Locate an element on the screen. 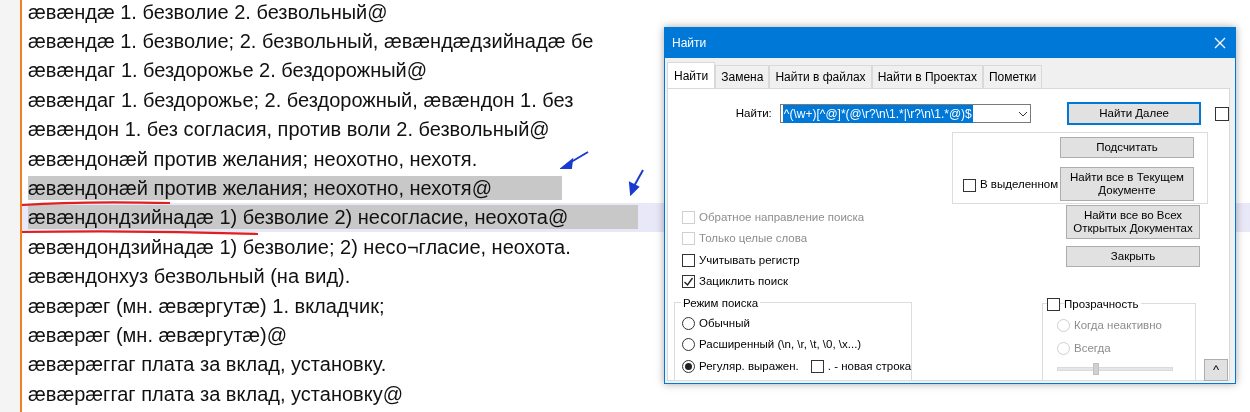 This screenshot has width=1250, height=412. dropdown-icon is located at coordinates (1023, 113).